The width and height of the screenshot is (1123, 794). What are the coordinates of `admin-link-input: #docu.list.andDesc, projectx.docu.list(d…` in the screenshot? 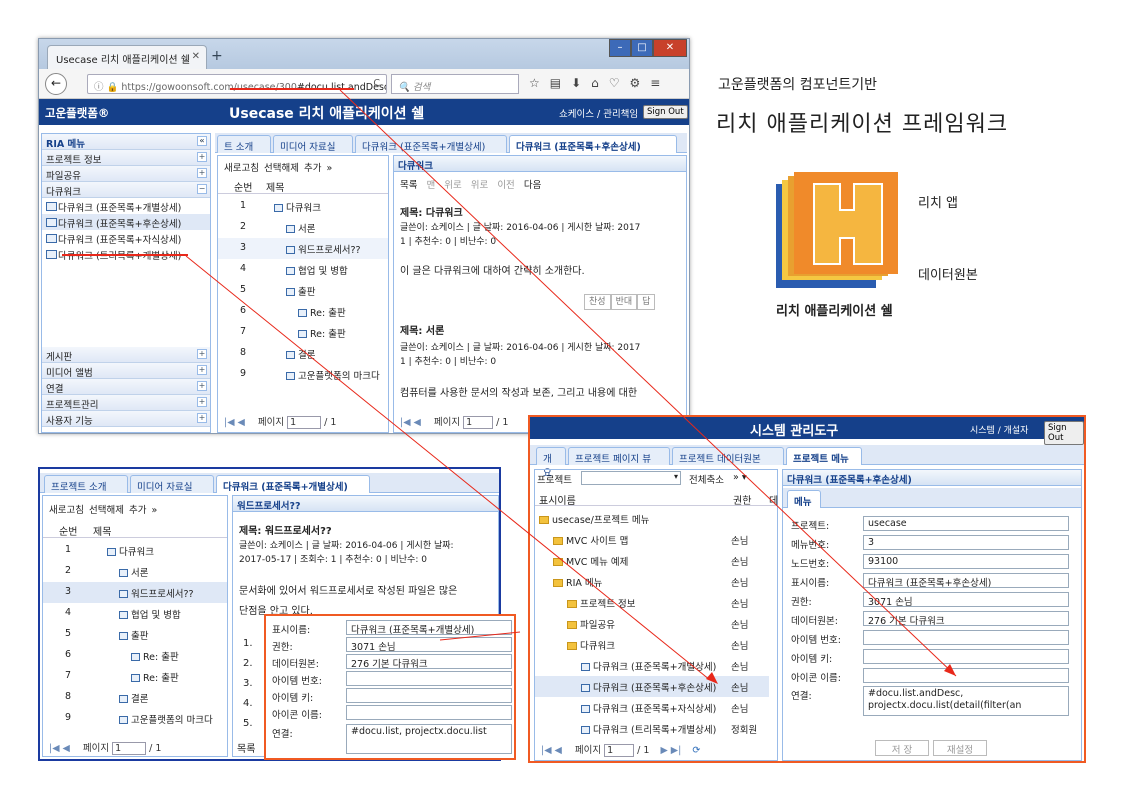 It's located at (966, 701).